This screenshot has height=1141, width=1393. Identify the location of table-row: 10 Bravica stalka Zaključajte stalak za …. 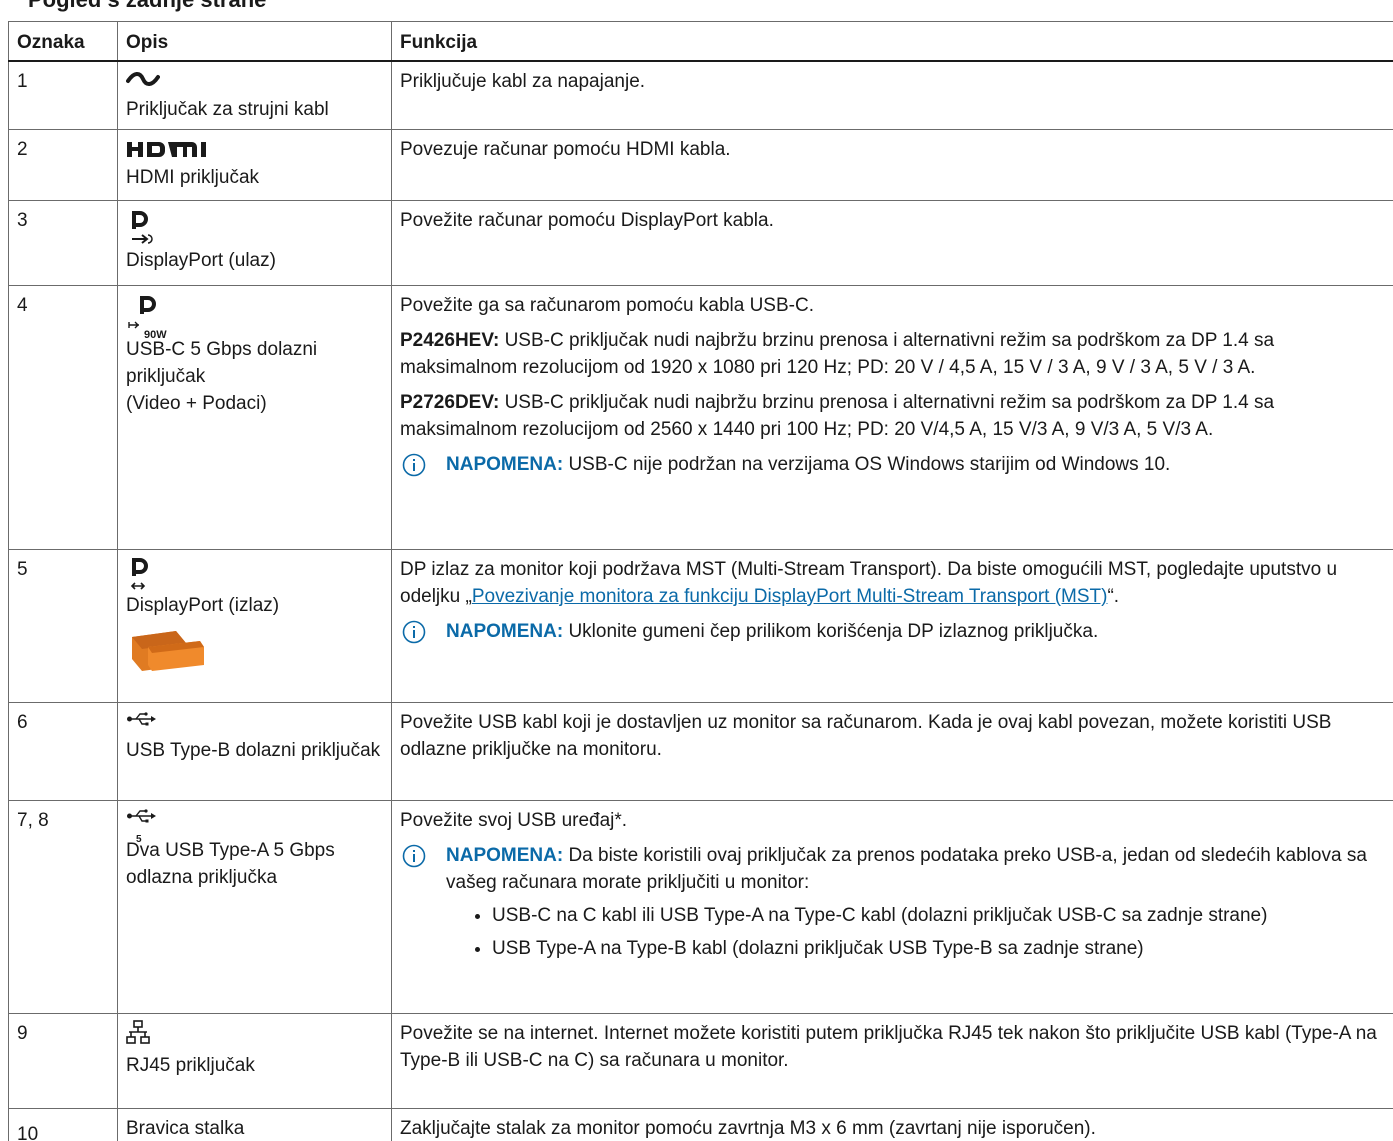
(700, 1124).